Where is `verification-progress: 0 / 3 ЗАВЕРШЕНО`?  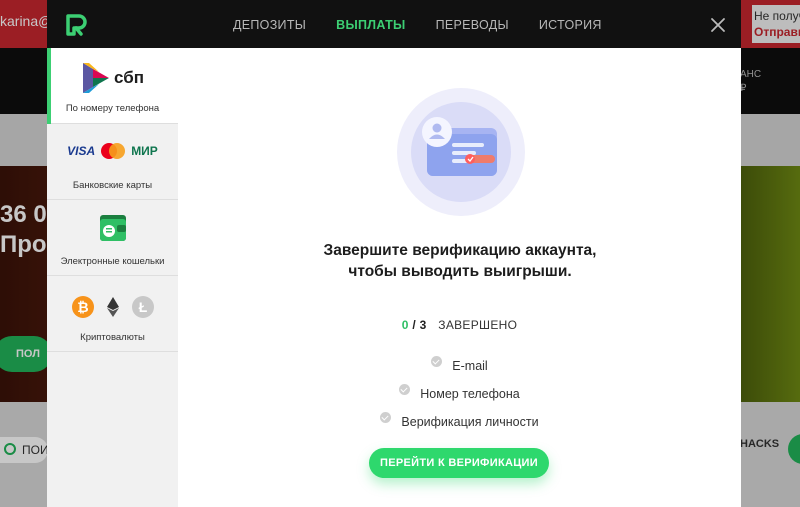
verification-progress: 0 / 3 ЗАВЕРШЕНО is located at coordinates (459, 325).